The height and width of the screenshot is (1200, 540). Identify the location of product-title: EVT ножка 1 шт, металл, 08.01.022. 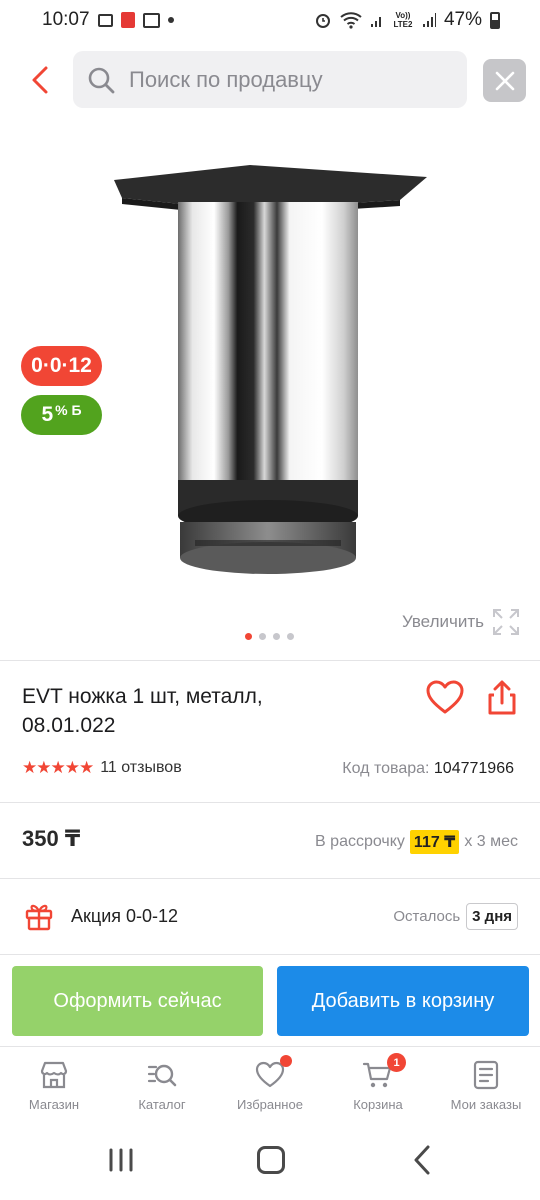
(142, 711).